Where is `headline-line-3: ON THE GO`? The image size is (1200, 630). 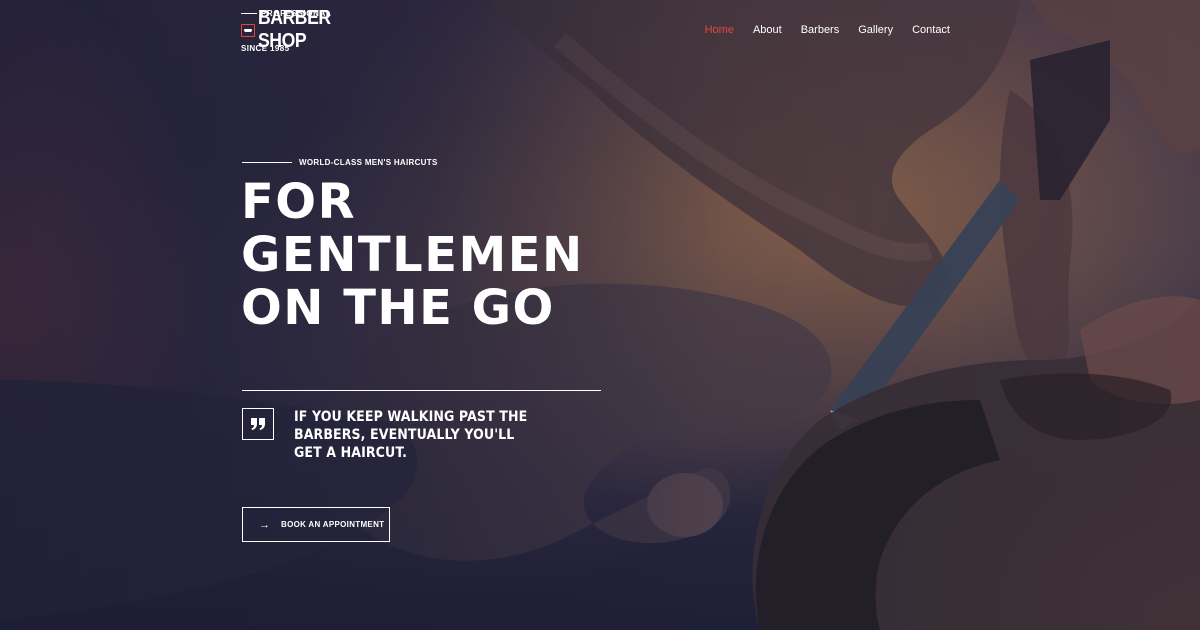 headline-line-3: ON THE GO is located at coordinates (398, 308).